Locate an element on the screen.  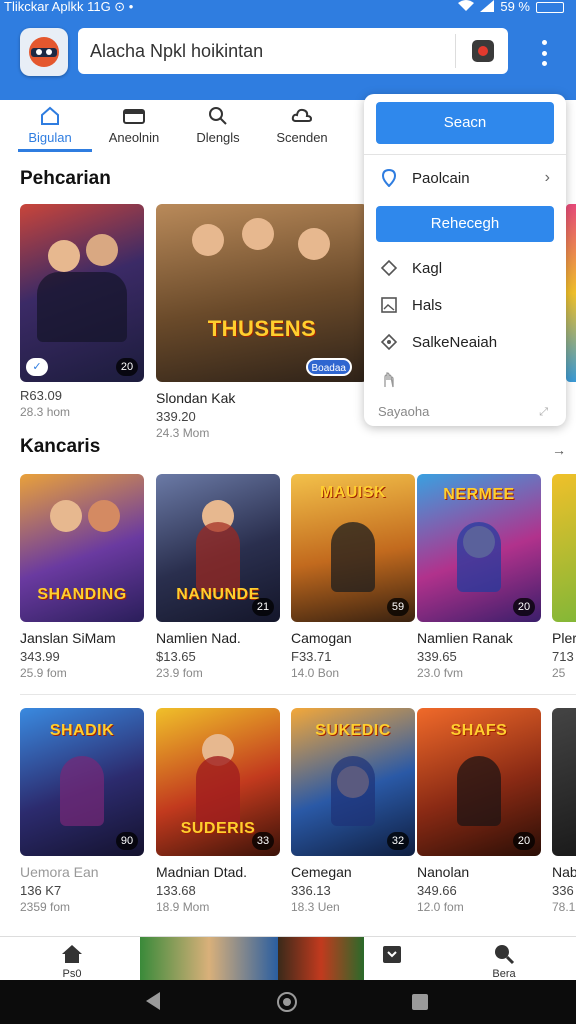
app-size: 18.9 Mom is located at coordinates (183, 907).